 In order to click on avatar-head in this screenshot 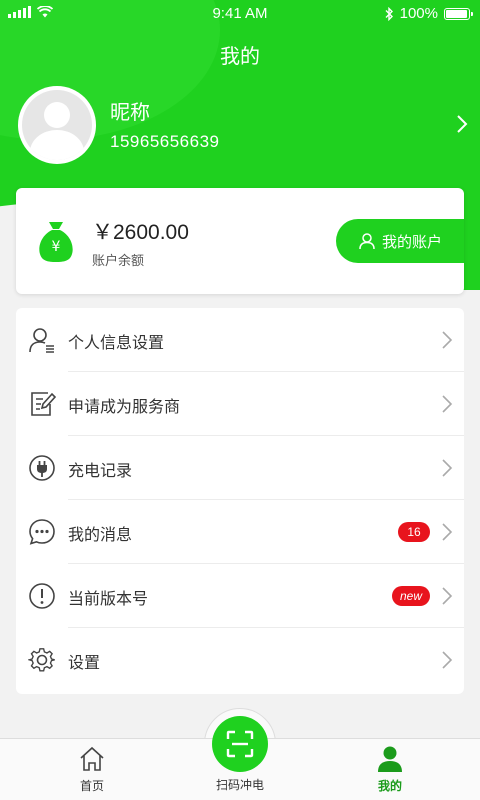, I will do `click(57, 115)`.